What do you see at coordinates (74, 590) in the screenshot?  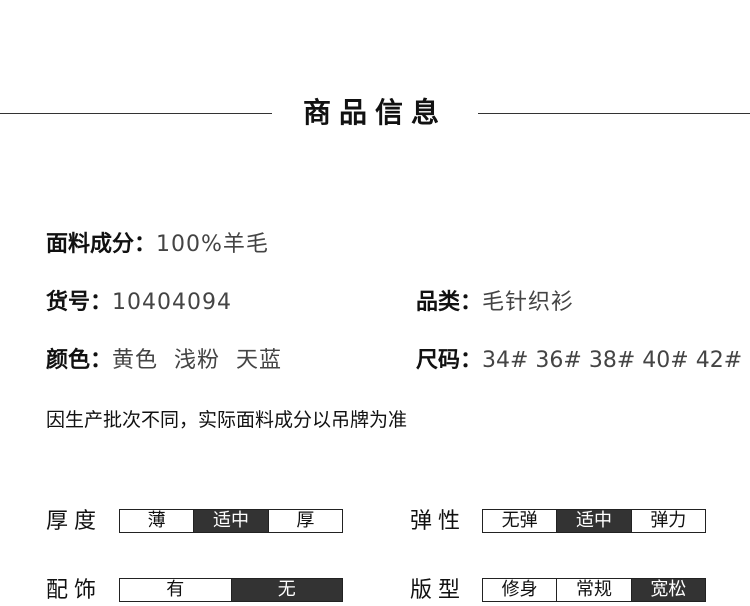 I see `accessory-label: 配饰` at bounding box center [74, 590].